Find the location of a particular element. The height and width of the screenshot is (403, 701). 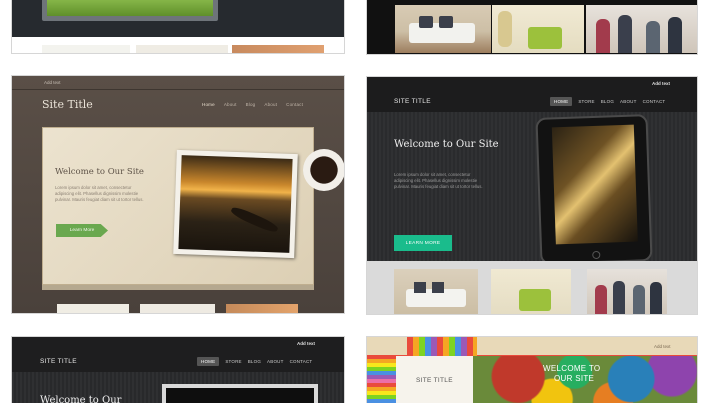

hero-heading-line1: WELCOME TO is located at coordinates (572, 368).